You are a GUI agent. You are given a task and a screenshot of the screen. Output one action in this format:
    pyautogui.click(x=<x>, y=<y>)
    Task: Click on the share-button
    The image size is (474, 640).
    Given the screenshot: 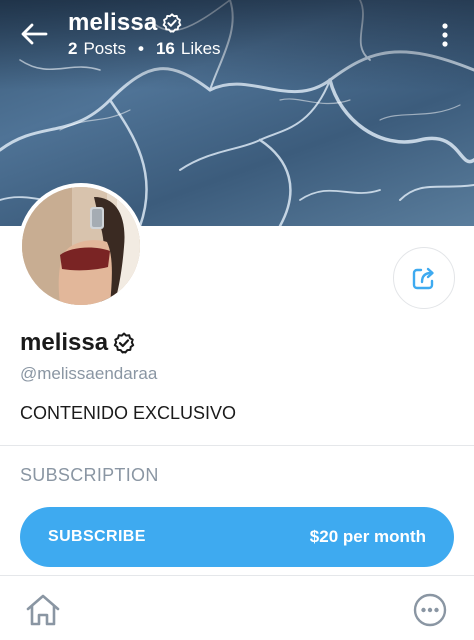 What is the action you would take?
    pyautogui.click(x=424, y=278)
    